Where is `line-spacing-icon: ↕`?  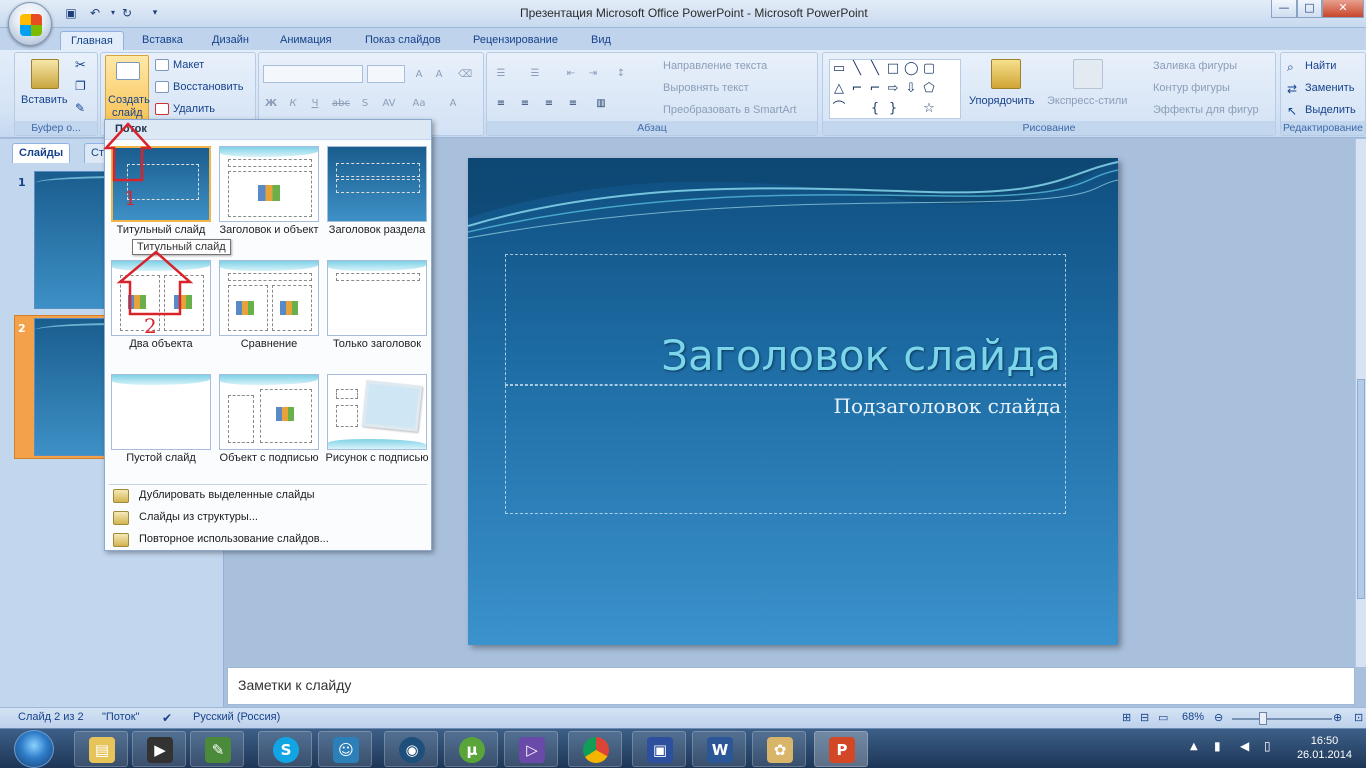 line-spacing-icon: ↕ is located at coordinates (621, 73).